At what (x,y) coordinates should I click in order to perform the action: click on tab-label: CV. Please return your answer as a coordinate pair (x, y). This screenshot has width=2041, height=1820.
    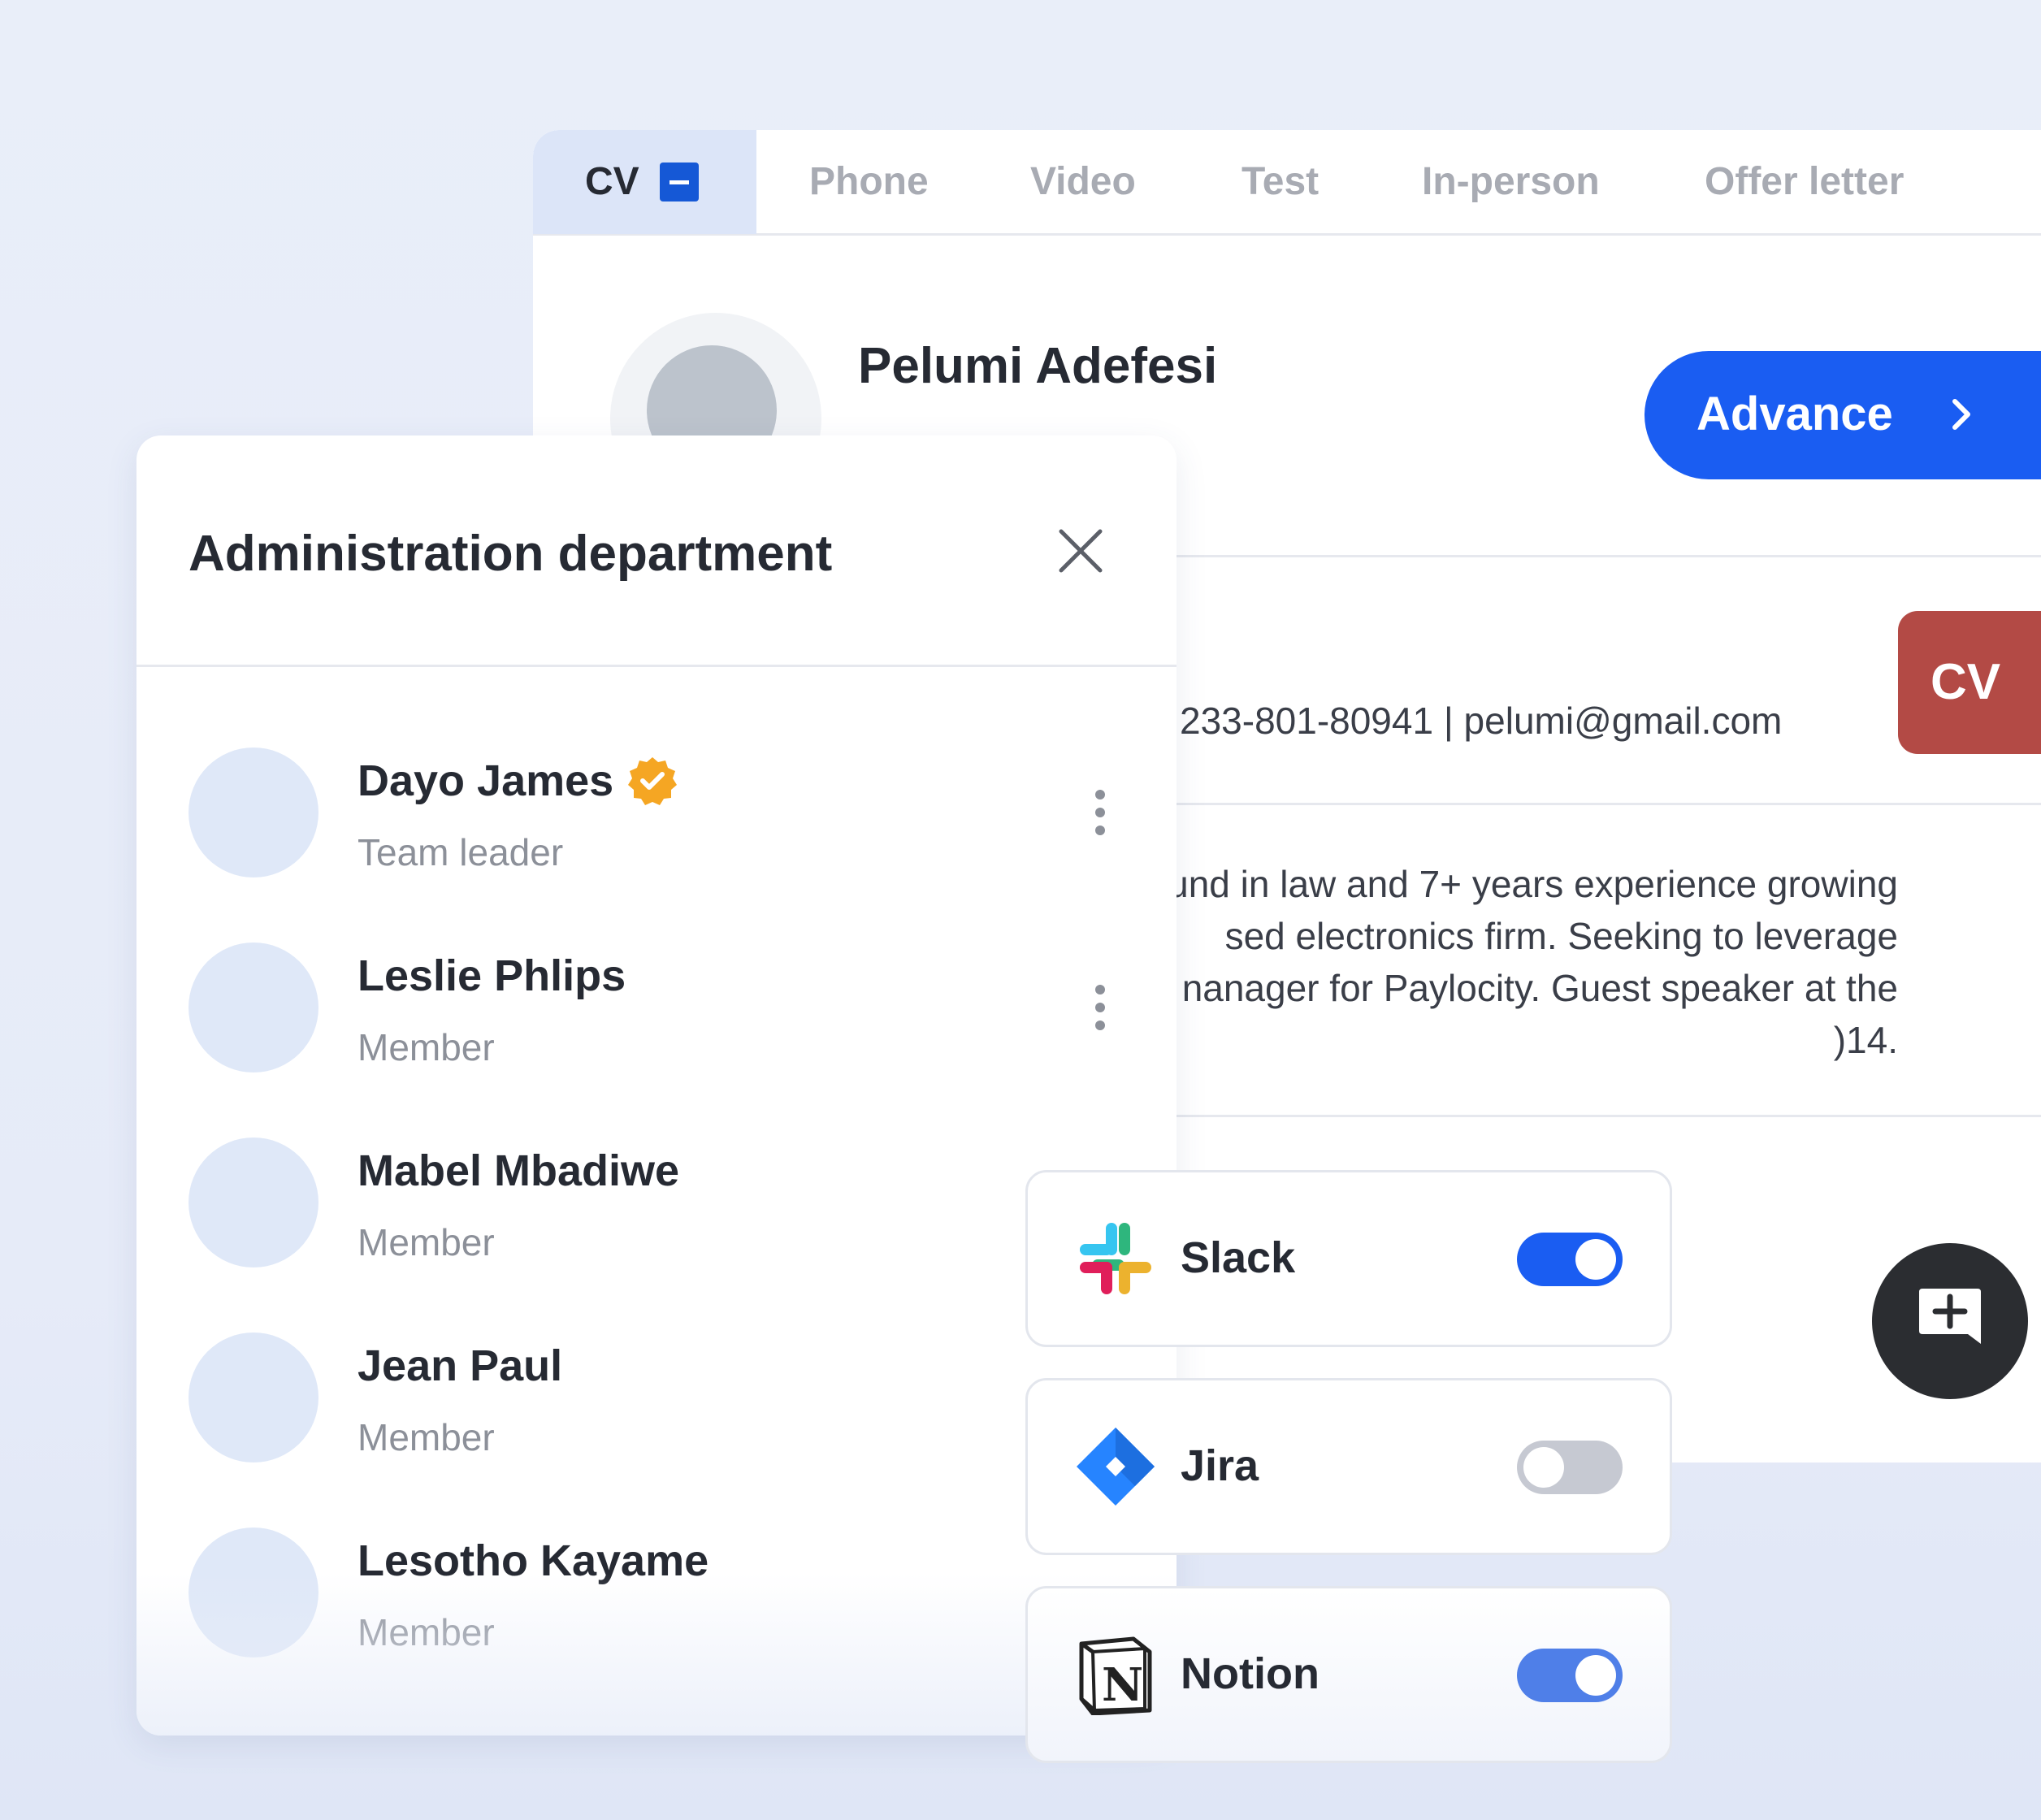
    Looking at the image, I should click on (612, 181).